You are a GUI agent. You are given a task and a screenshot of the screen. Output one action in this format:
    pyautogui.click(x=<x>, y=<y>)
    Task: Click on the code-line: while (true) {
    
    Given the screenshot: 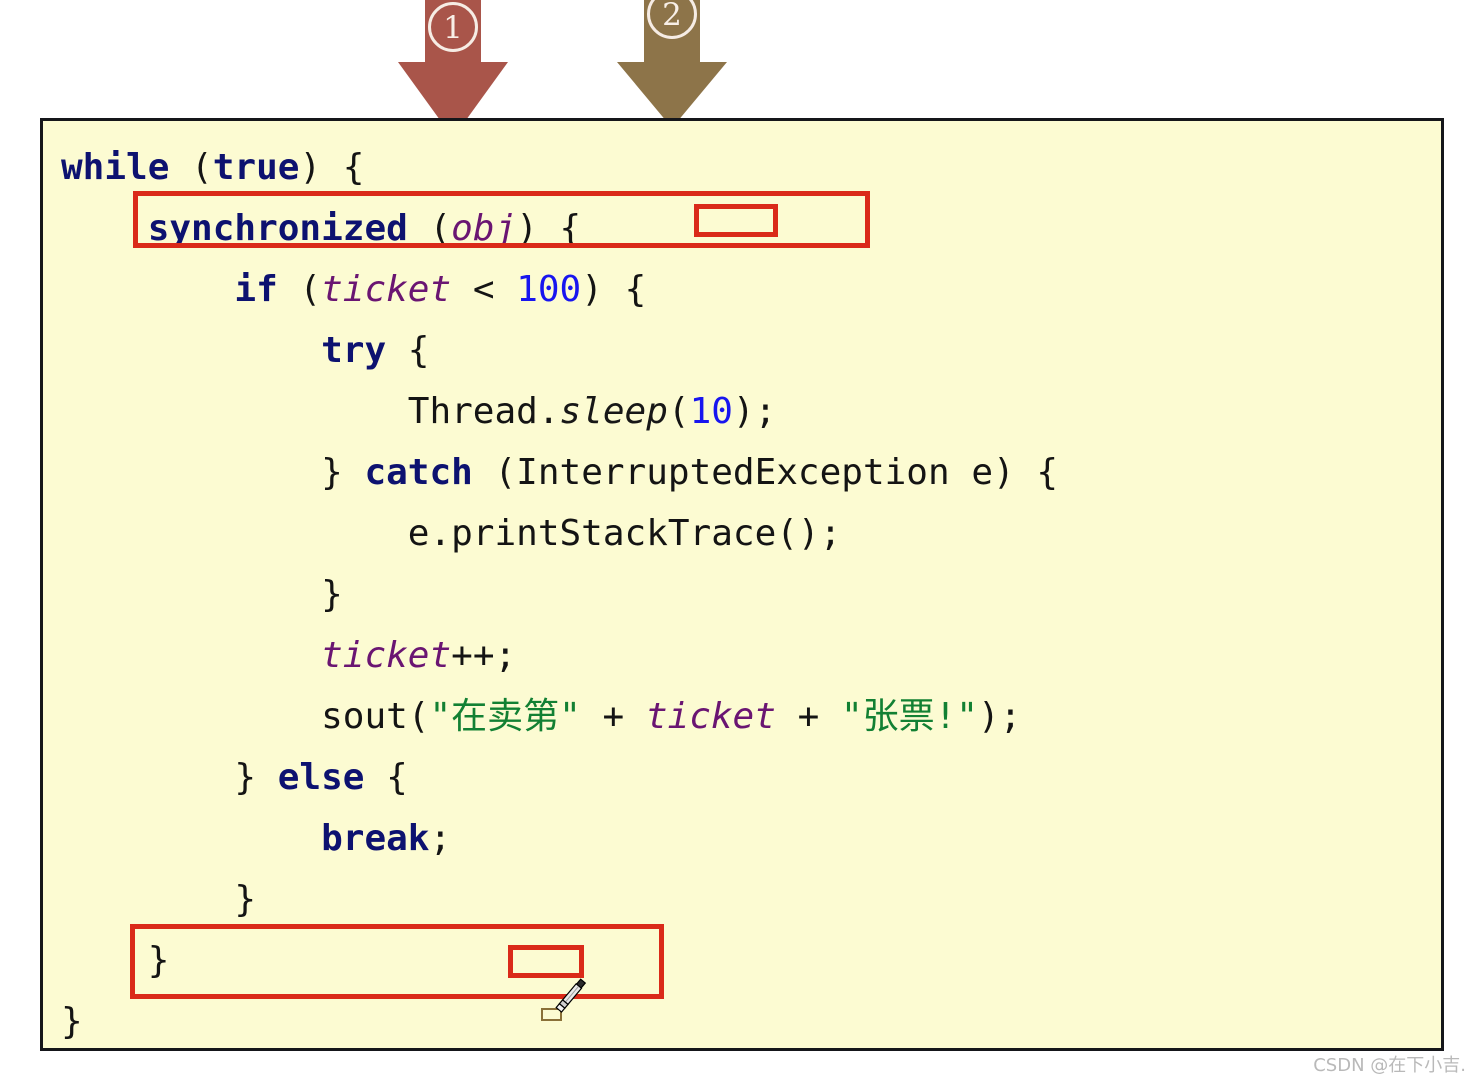 What is the action you would take?
    pyautogui.click(x=559, y=167)
    